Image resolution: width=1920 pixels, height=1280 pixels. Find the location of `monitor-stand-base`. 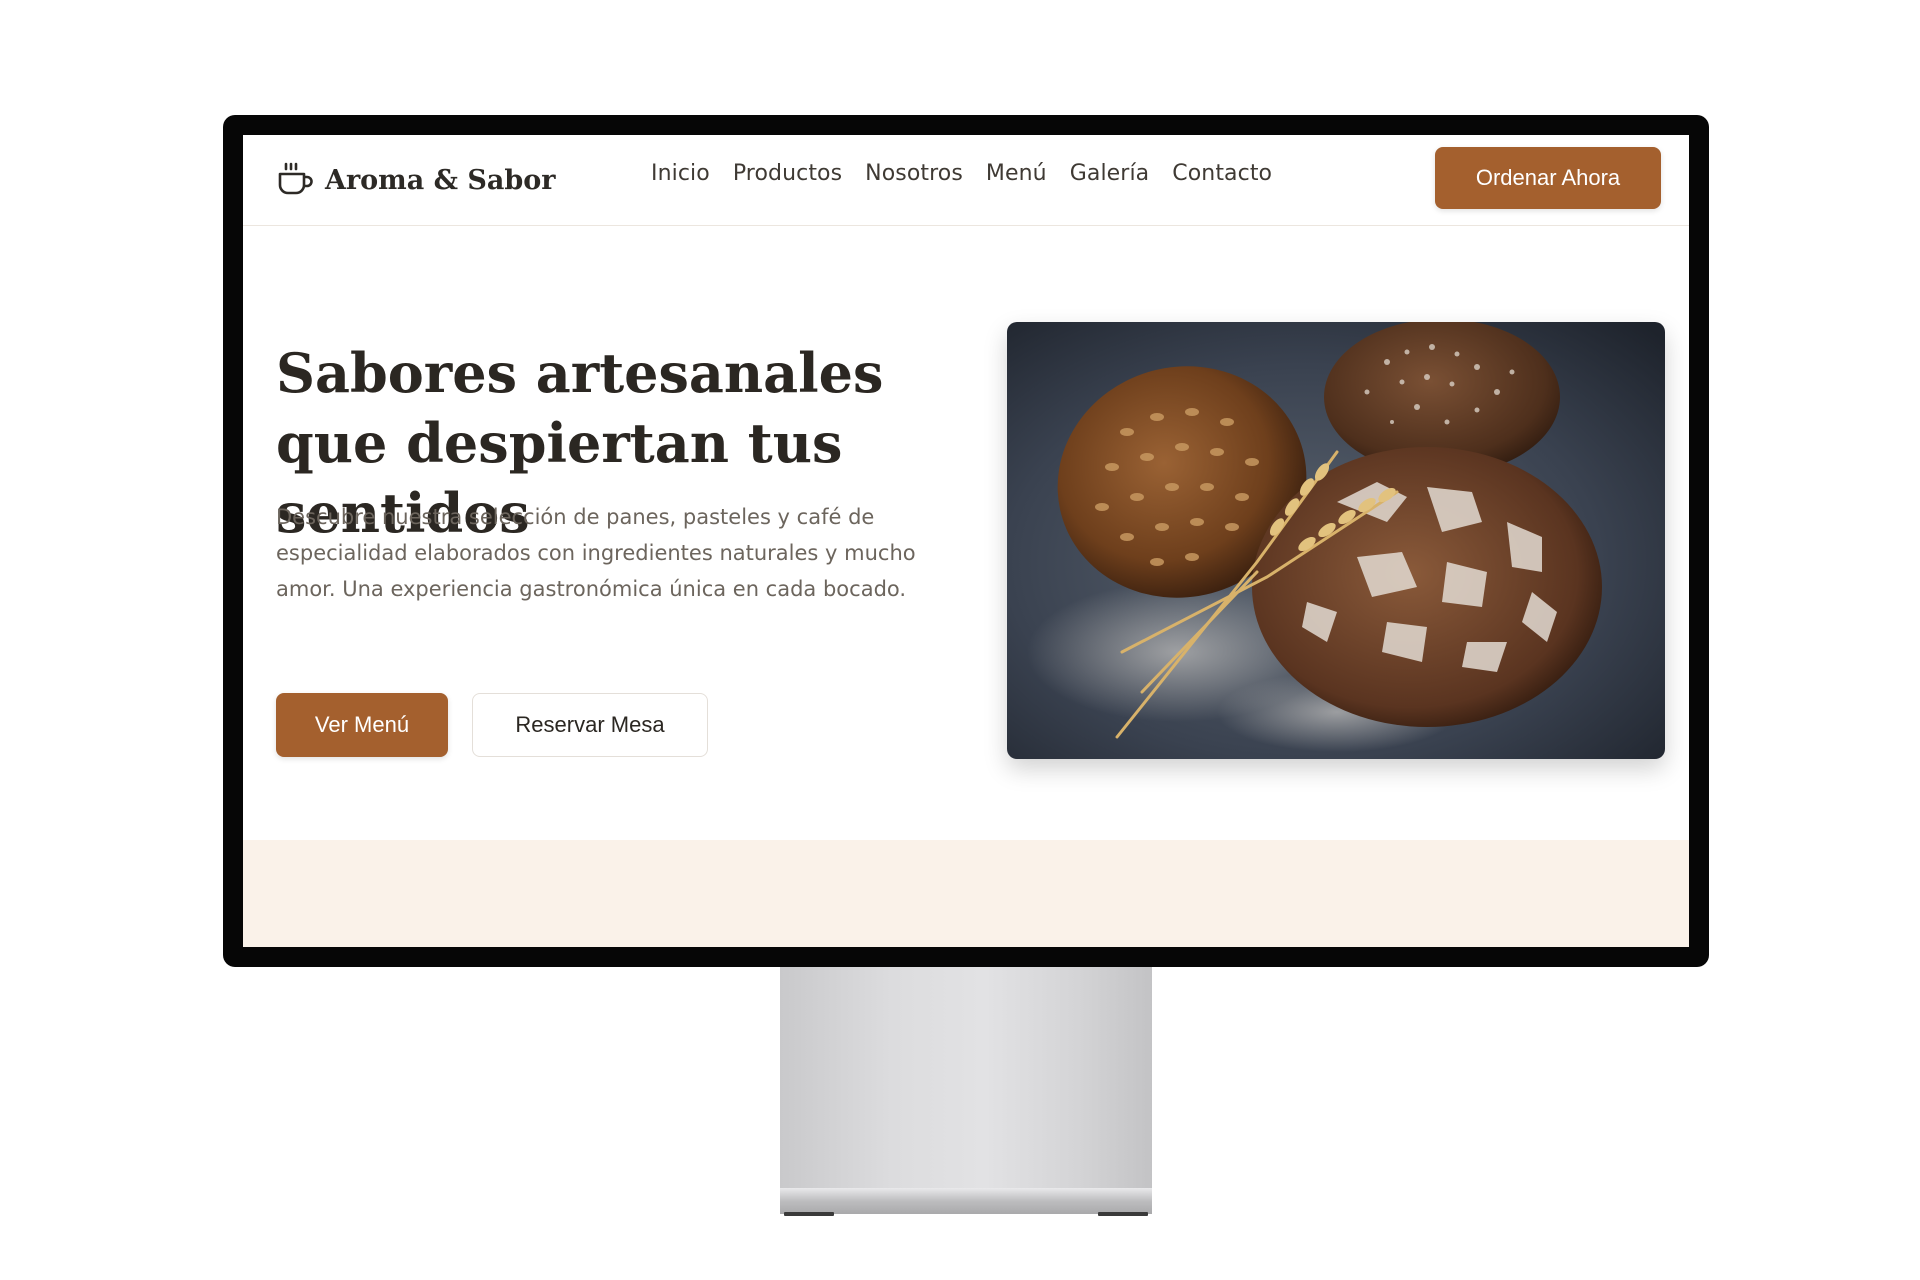

monitor-stand-base is located at coordinates (966, 1201).